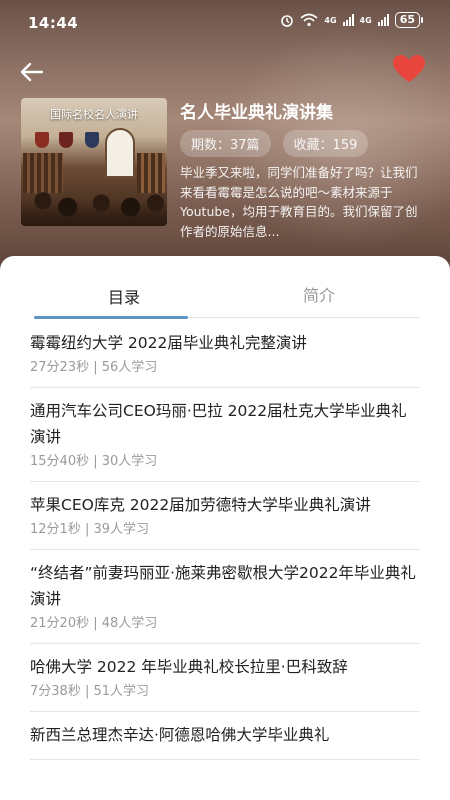 This screenshot has width=450, height=800. What do you see at coordinates (200, 505) in the screenshot?
I see `lesson-title: 苹果CEO库克 2022届加劳德特大学毕业典礼演讲` at bounding box center [200, 505].